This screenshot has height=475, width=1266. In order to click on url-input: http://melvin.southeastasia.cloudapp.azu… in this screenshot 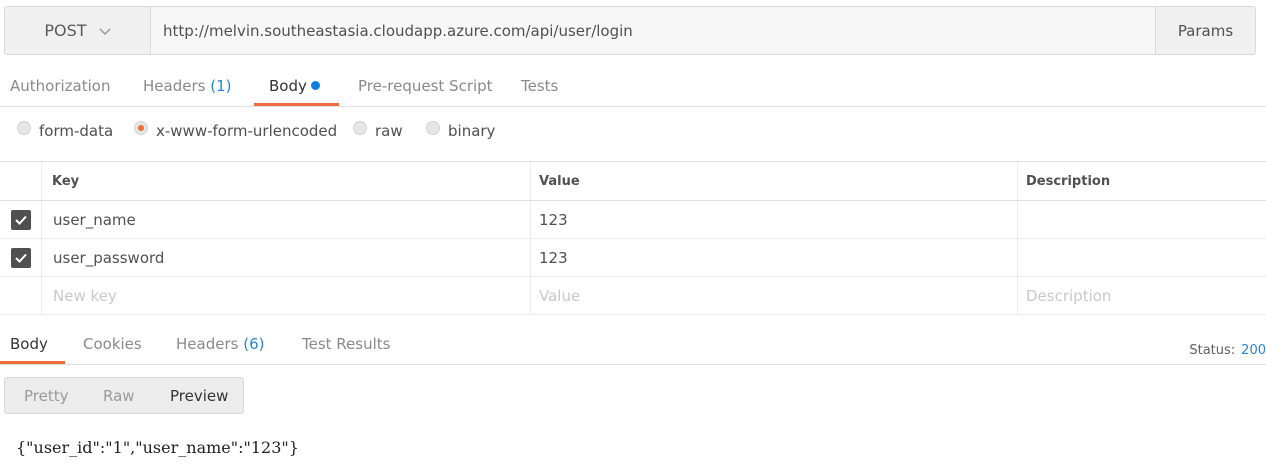, I will do `click(653, 30)`.